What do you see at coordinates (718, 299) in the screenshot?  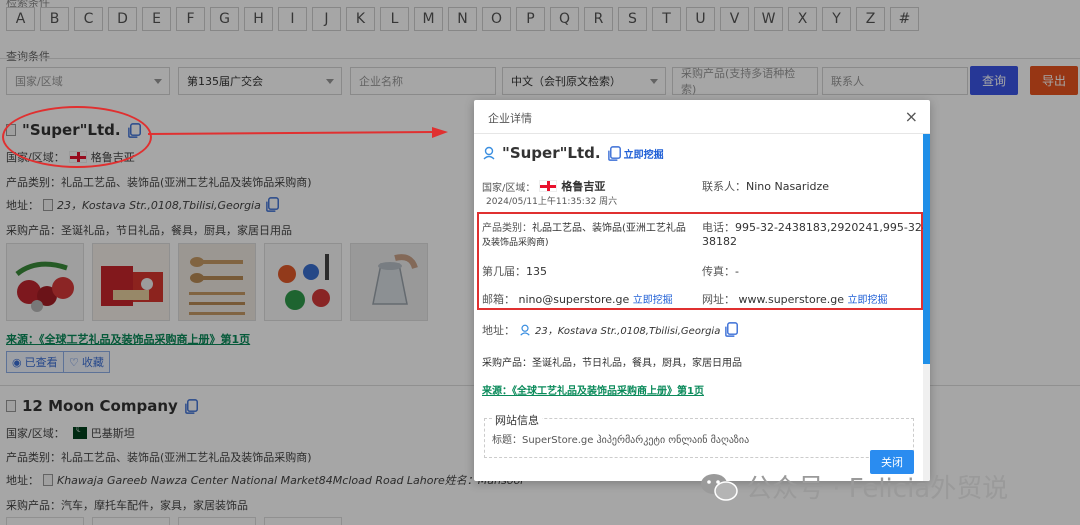 I see `website-label: 网址：` at bounding box center [718, 299].